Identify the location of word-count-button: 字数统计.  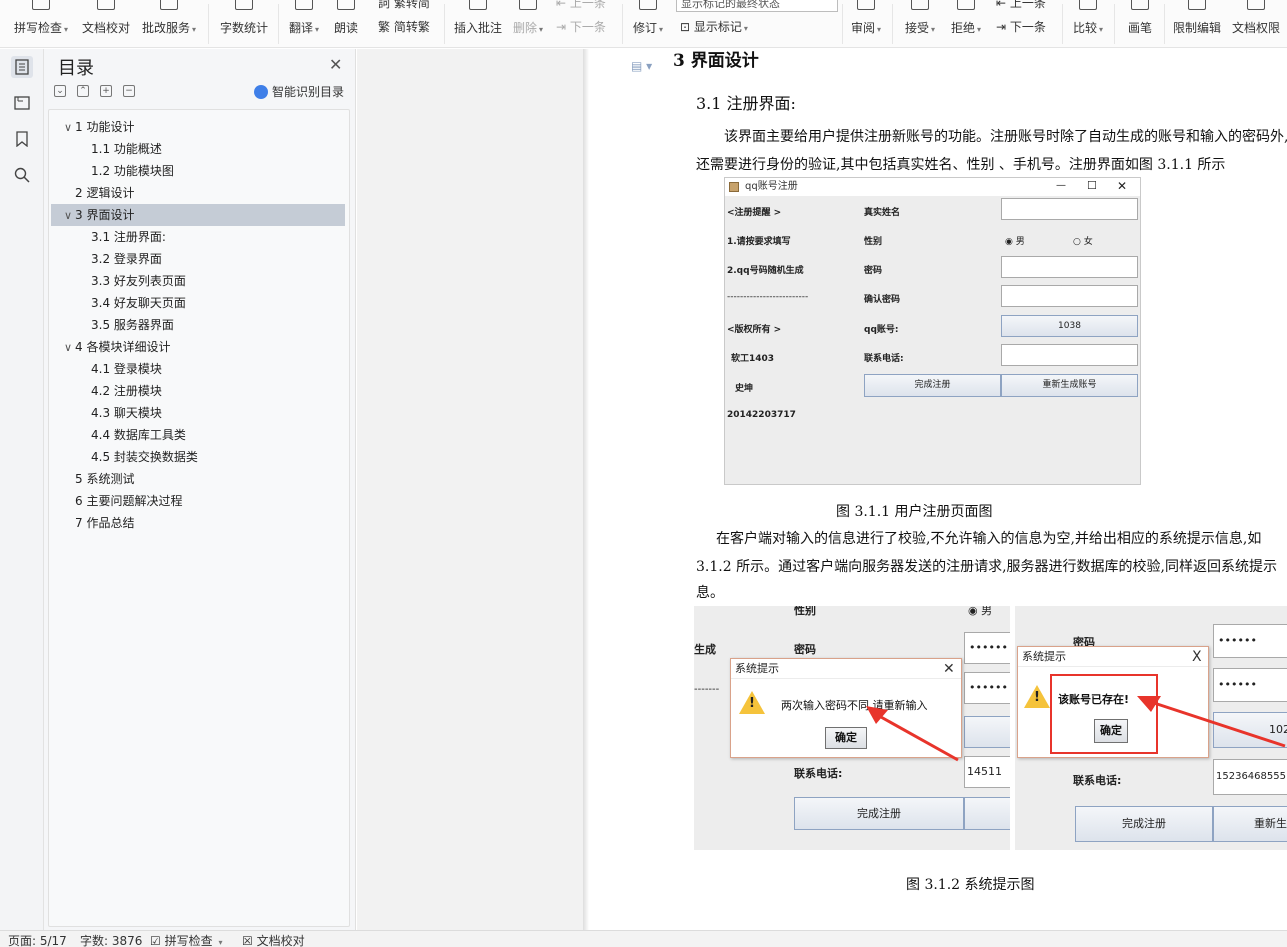
(244, 23).